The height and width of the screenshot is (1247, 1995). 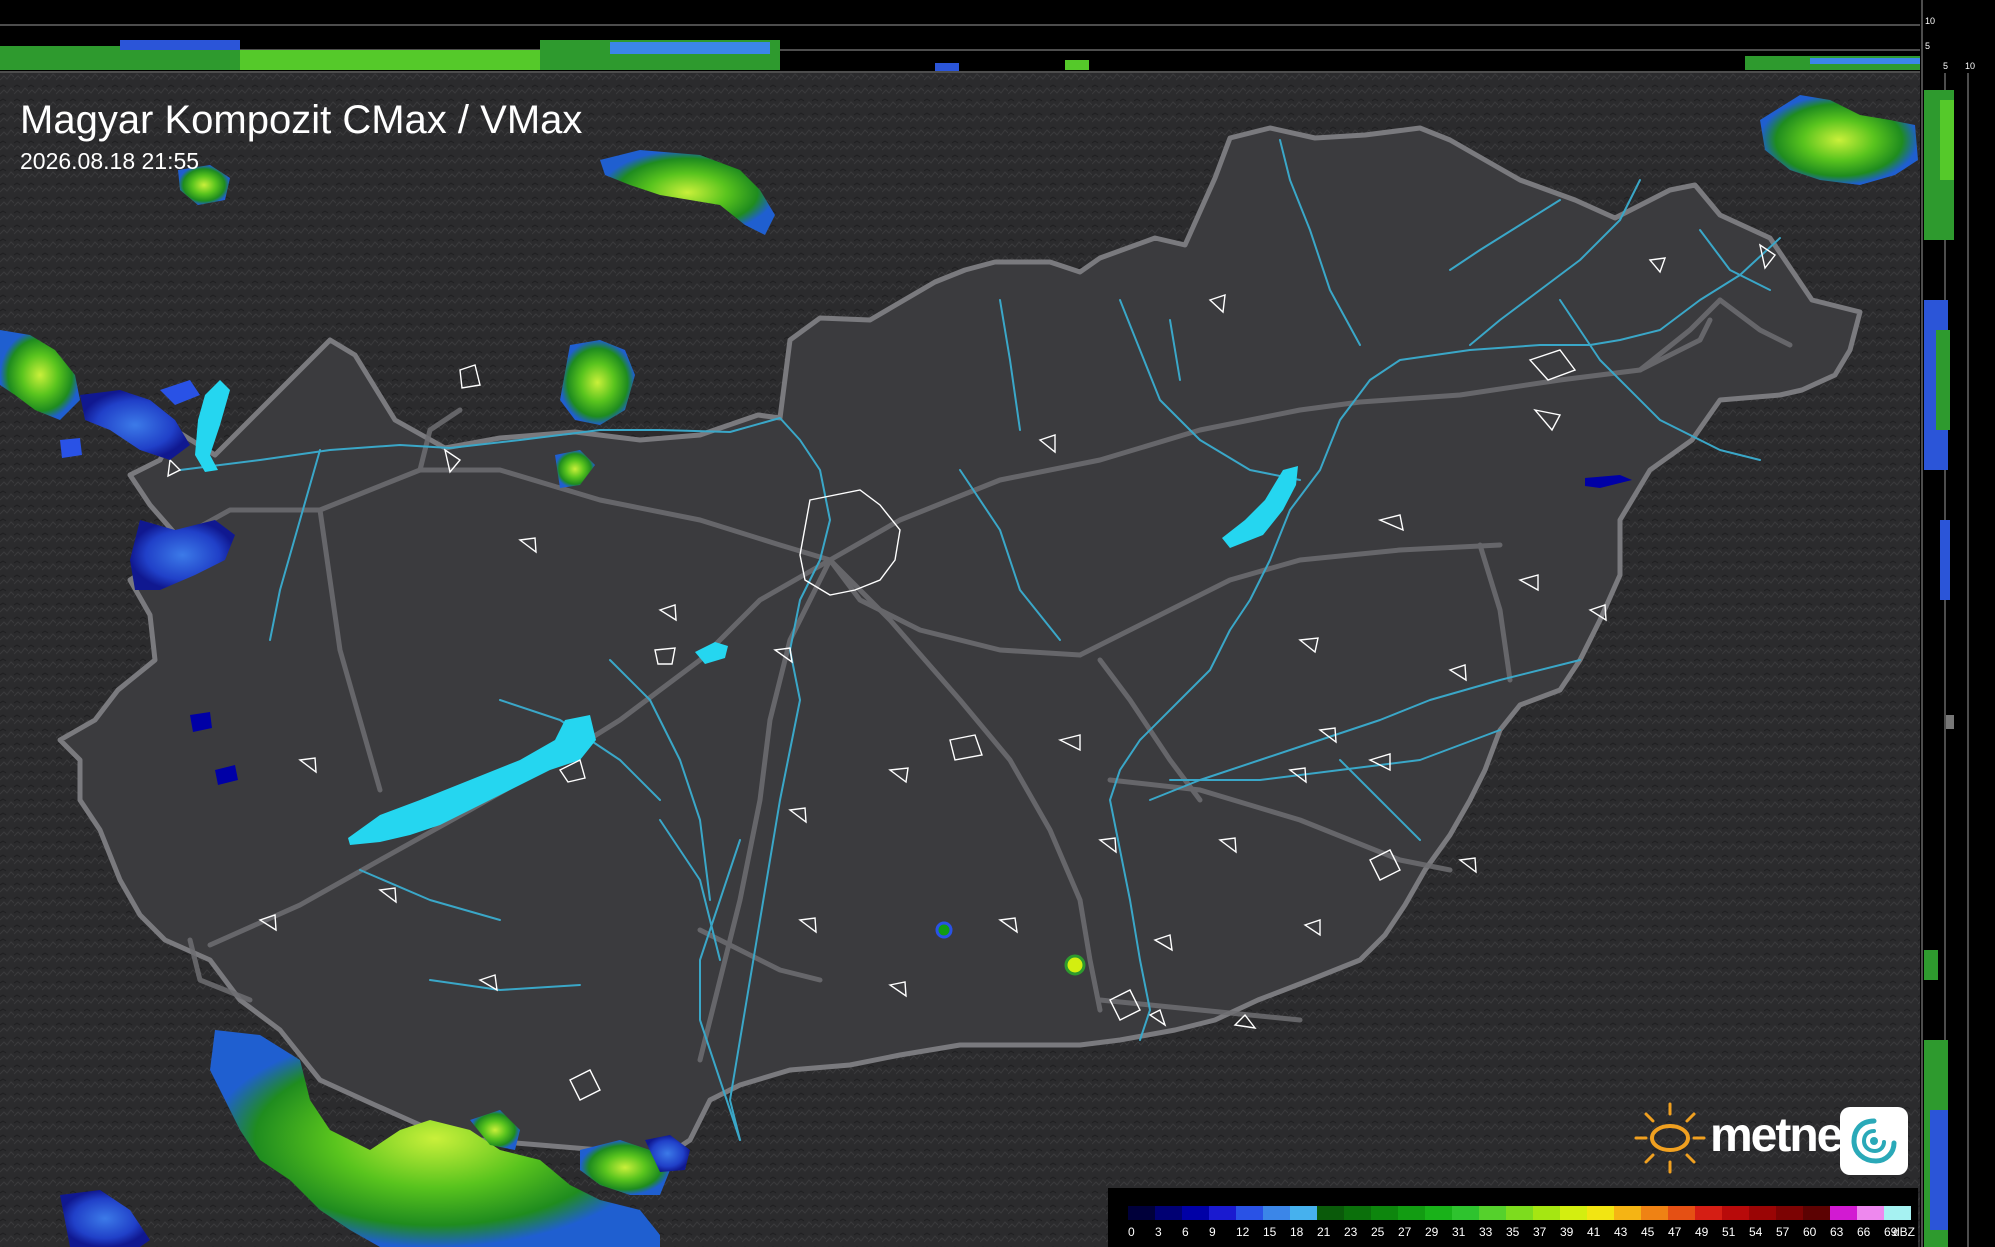 I want to click on legend-color-bar, so click(x=1519, y=1213).